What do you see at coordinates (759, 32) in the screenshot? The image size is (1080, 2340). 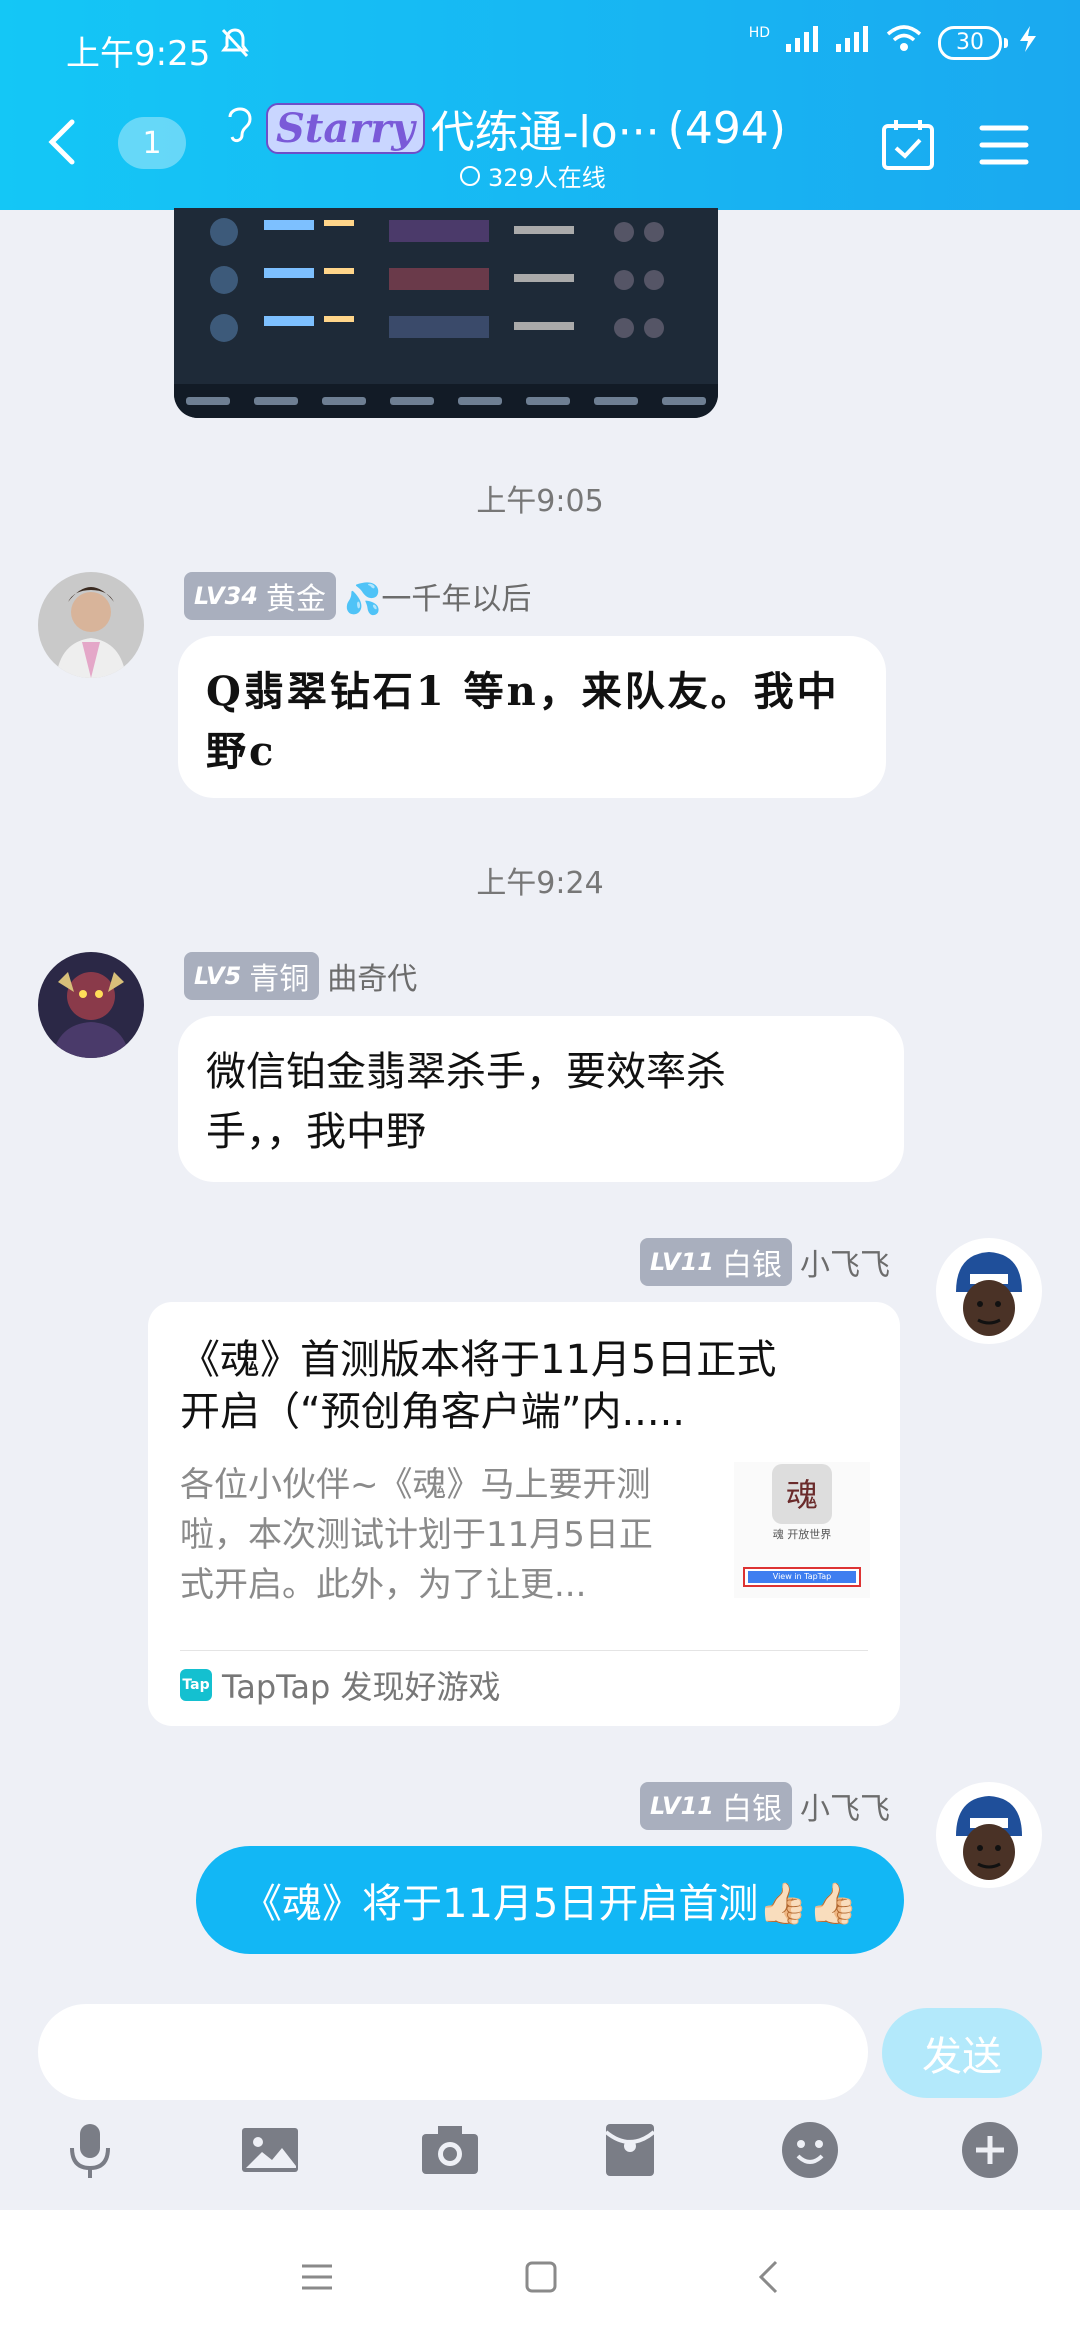 I see `network-label: HD` at bounding box center [759, 32].